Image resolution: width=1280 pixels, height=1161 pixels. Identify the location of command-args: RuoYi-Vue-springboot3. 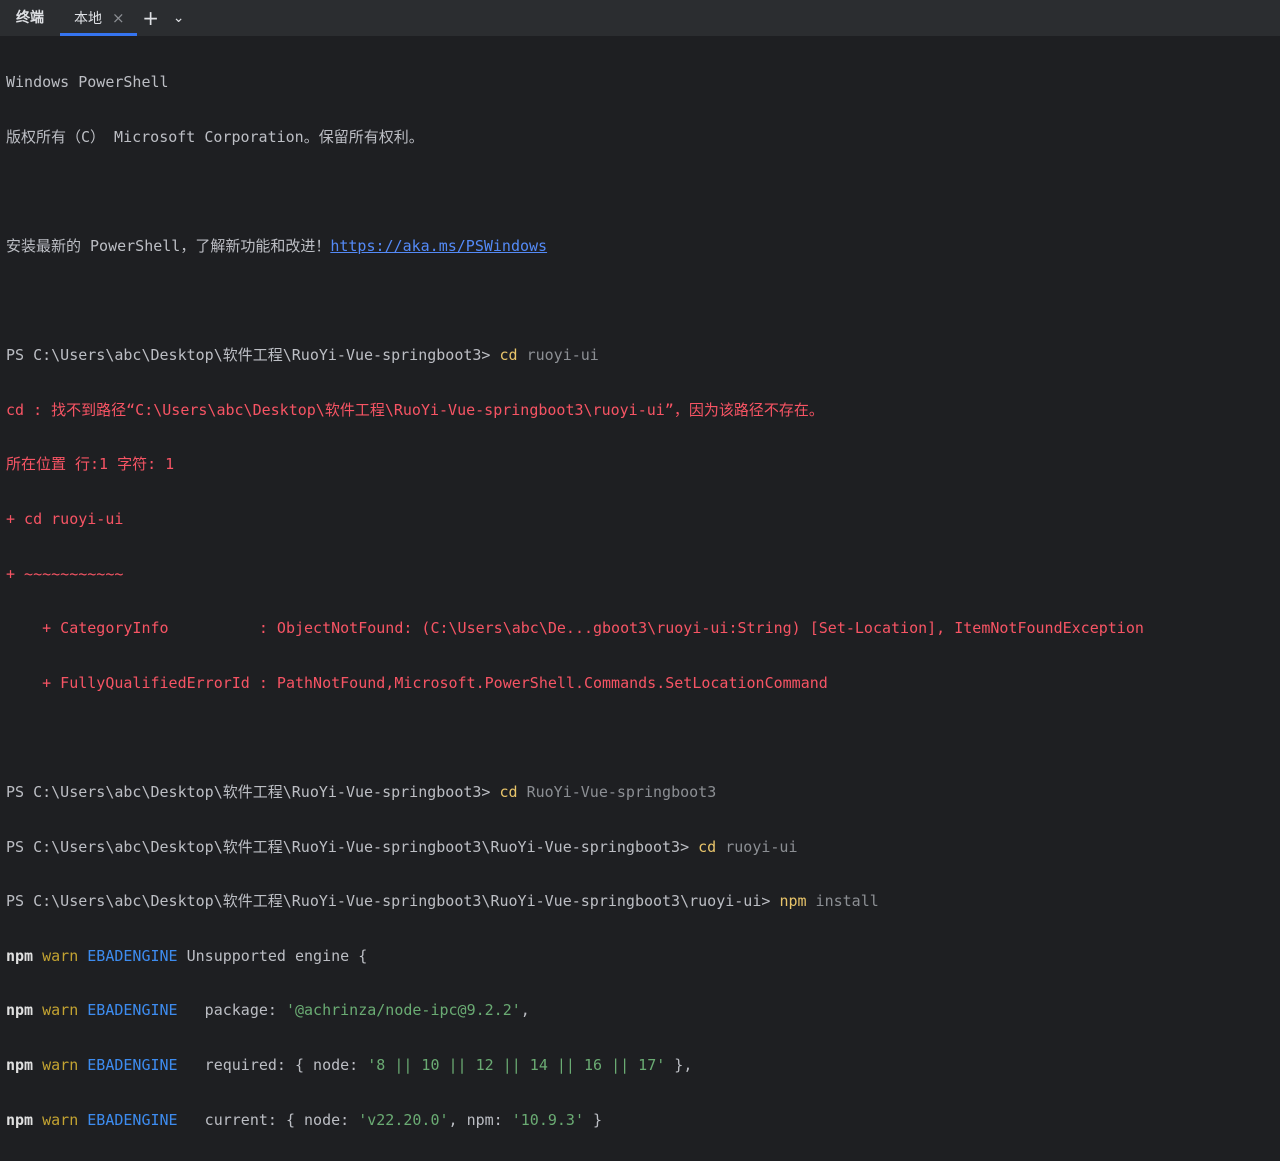
(617, 792).